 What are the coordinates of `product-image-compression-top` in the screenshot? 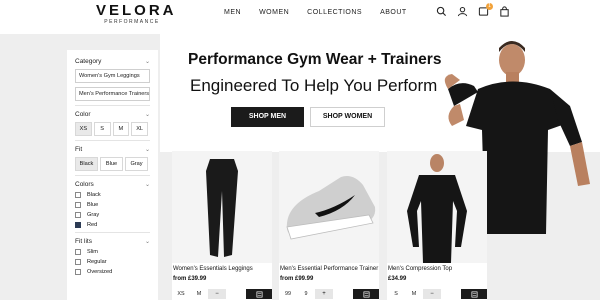 It's located at (437, 207).